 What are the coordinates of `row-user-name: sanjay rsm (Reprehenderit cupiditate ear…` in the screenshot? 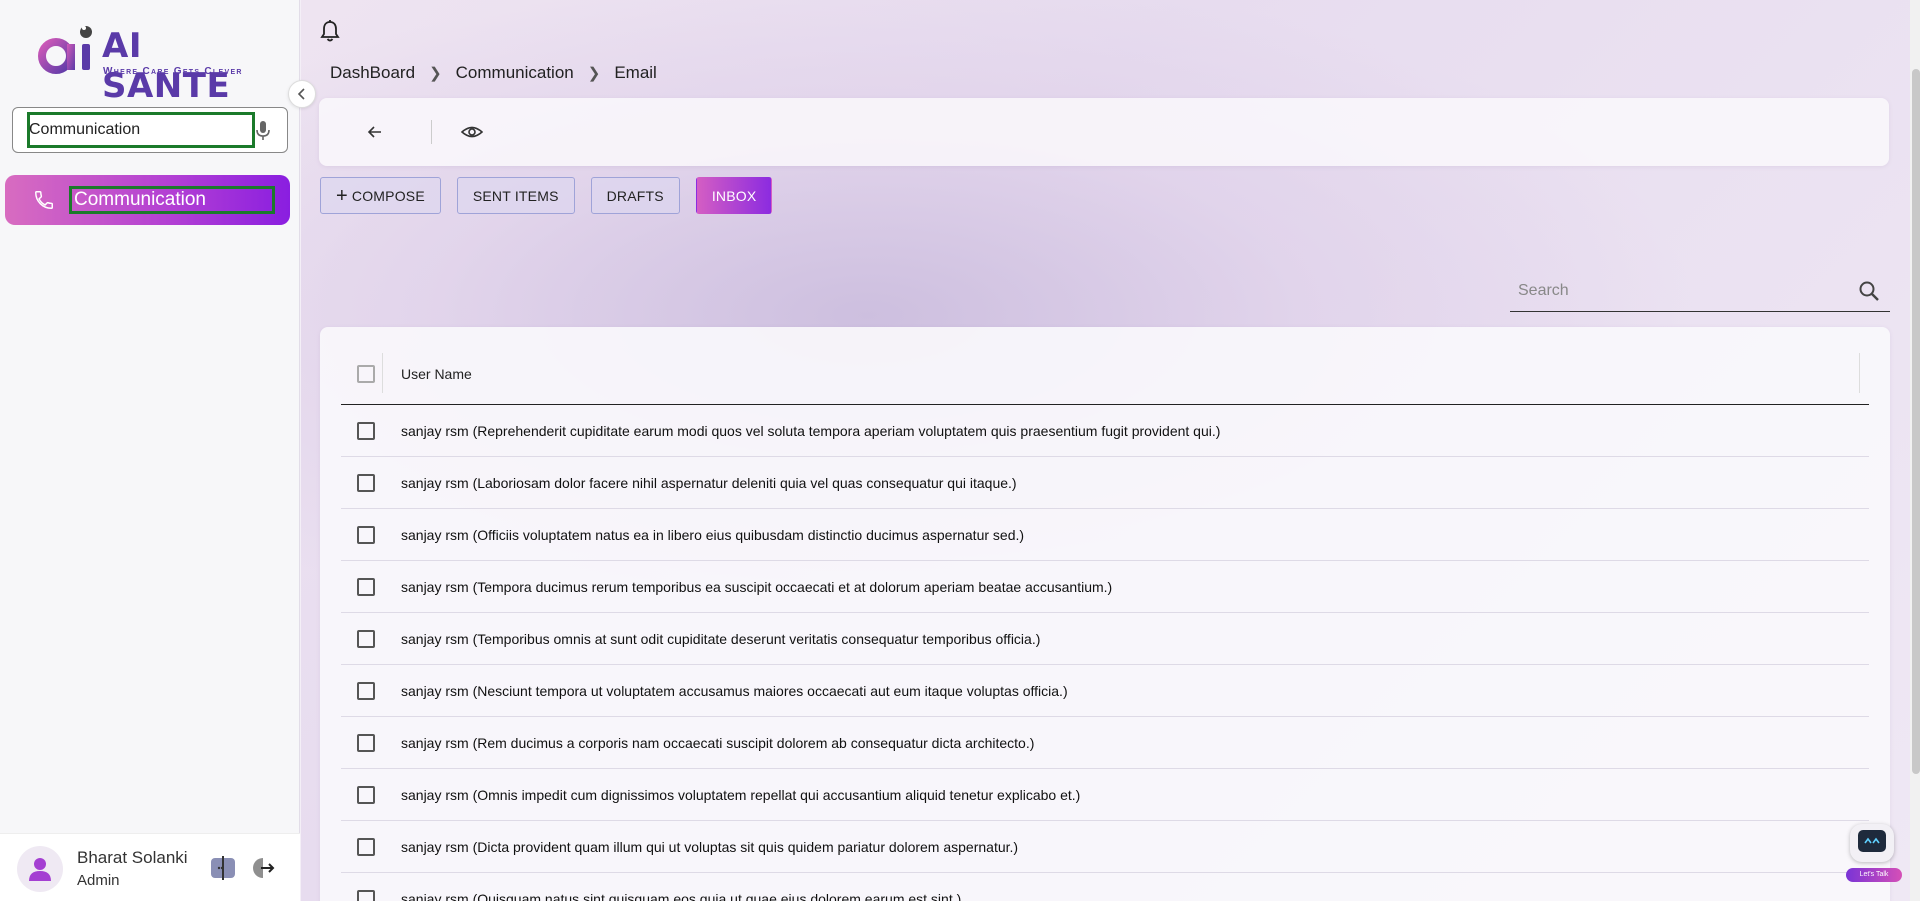 It's located at (811, 431).